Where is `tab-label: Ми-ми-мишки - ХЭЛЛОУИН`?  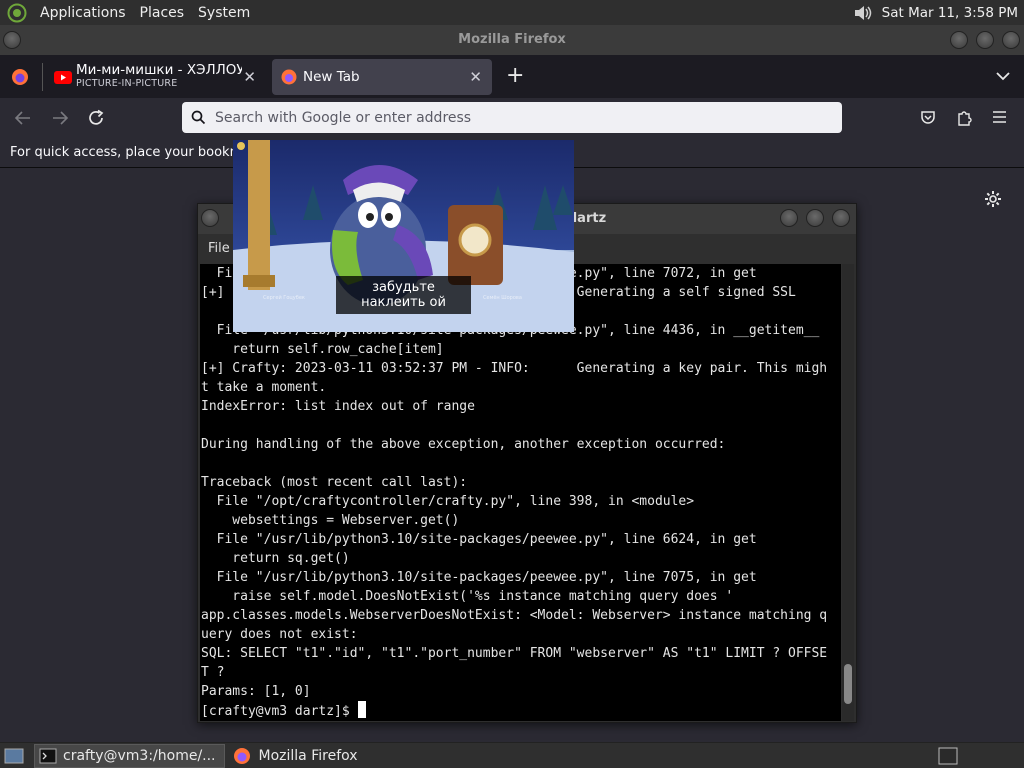
tab-label: Ми-ми-мишки - ХЭЛЛОУИН is located at coordinates (159, 71).